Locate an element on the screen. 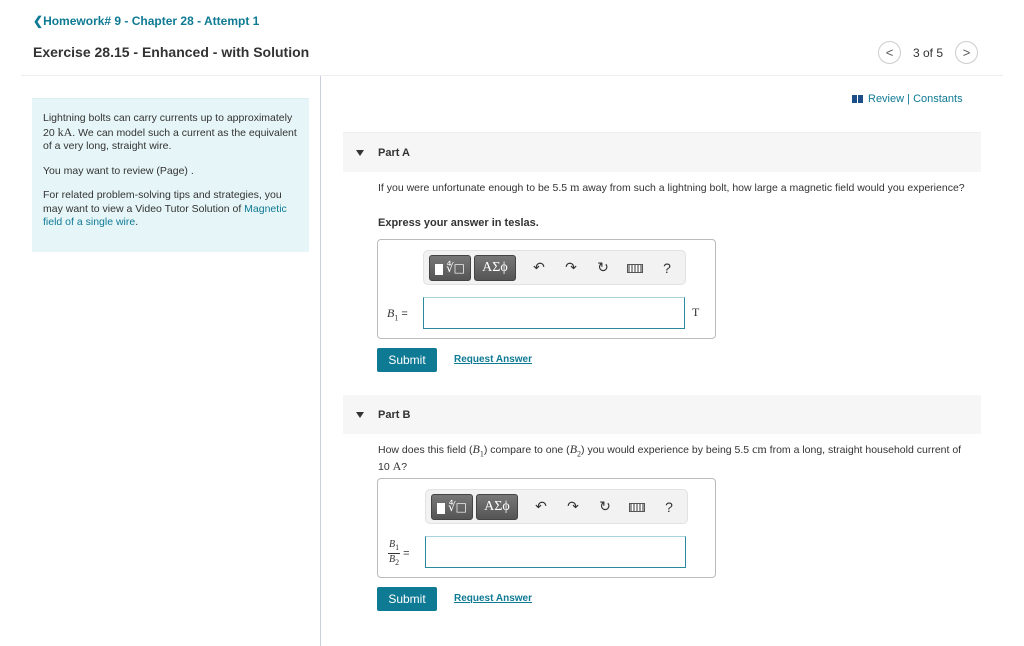  book-icon is located at coordinates (857, 99).